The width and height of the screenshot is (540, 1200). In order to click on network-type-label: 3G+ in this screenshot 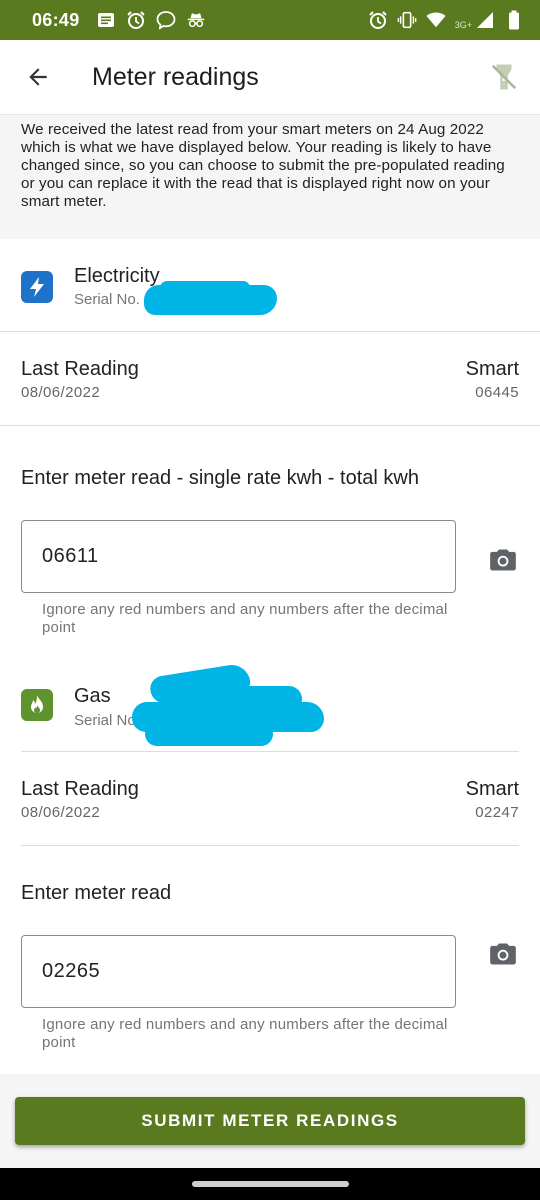, I will do `click(463, 25)`.